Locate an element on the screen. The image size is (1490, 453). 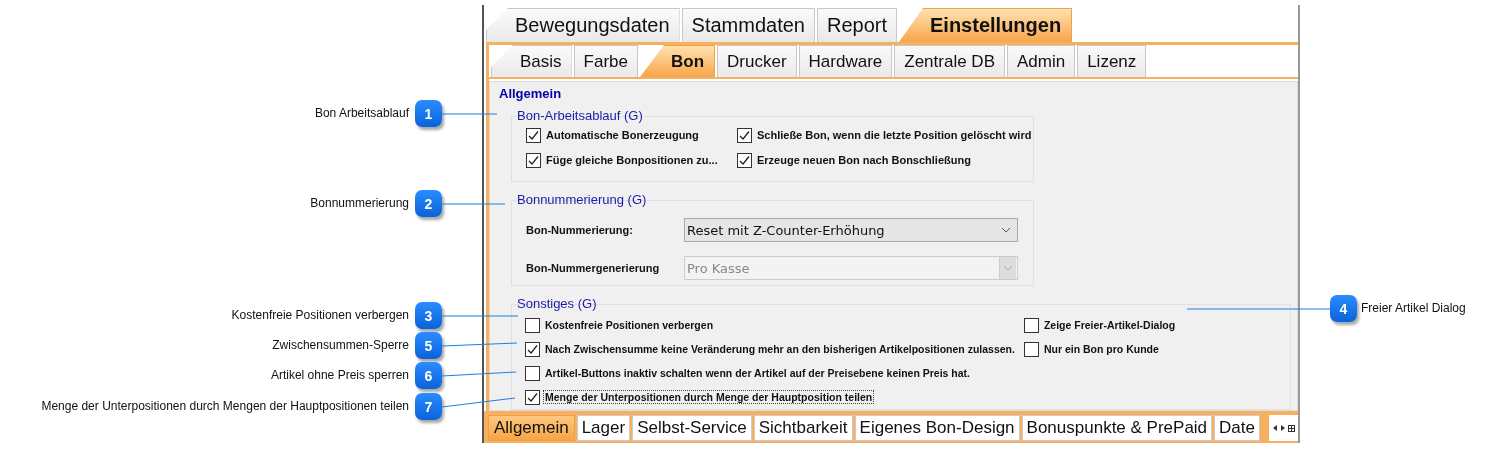
section-title: Allgemein is located at coordinates (530, 93).